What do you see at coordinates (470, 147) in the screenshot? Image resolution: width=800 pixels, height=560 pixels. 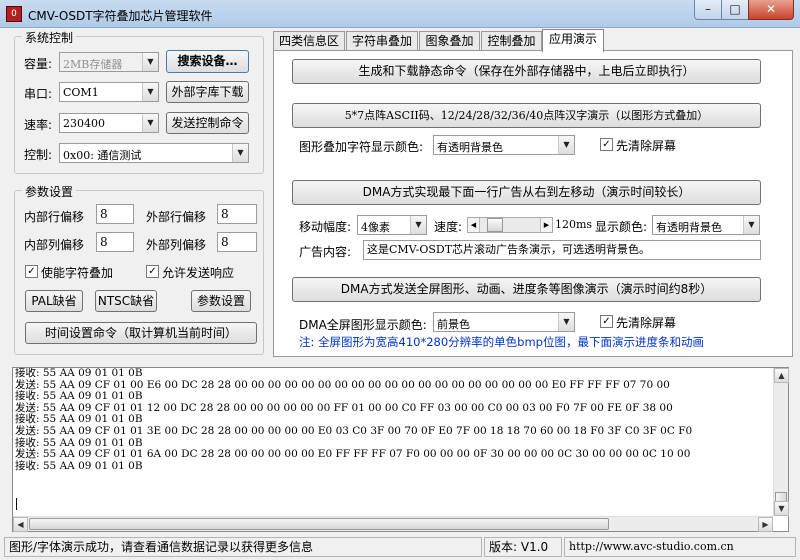 I see `graphic-color-value: 有透明背景色` at bounding box center [470, 147].